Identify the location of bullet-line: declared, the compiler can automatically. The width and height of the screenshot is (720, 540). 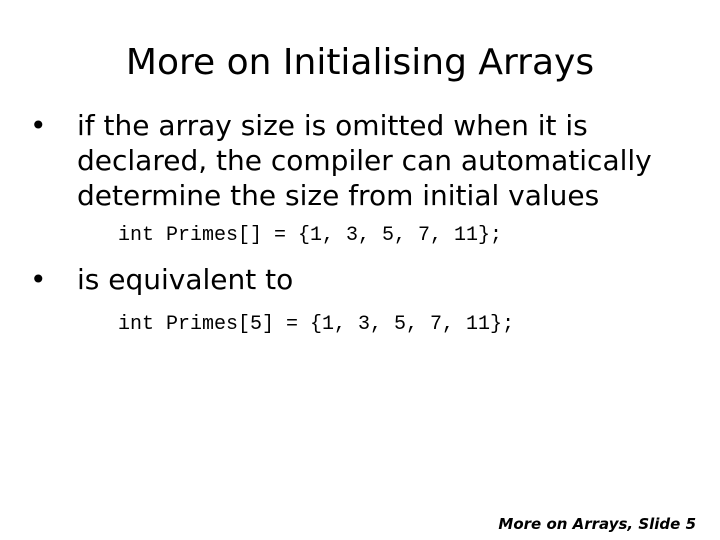
(364, 160).